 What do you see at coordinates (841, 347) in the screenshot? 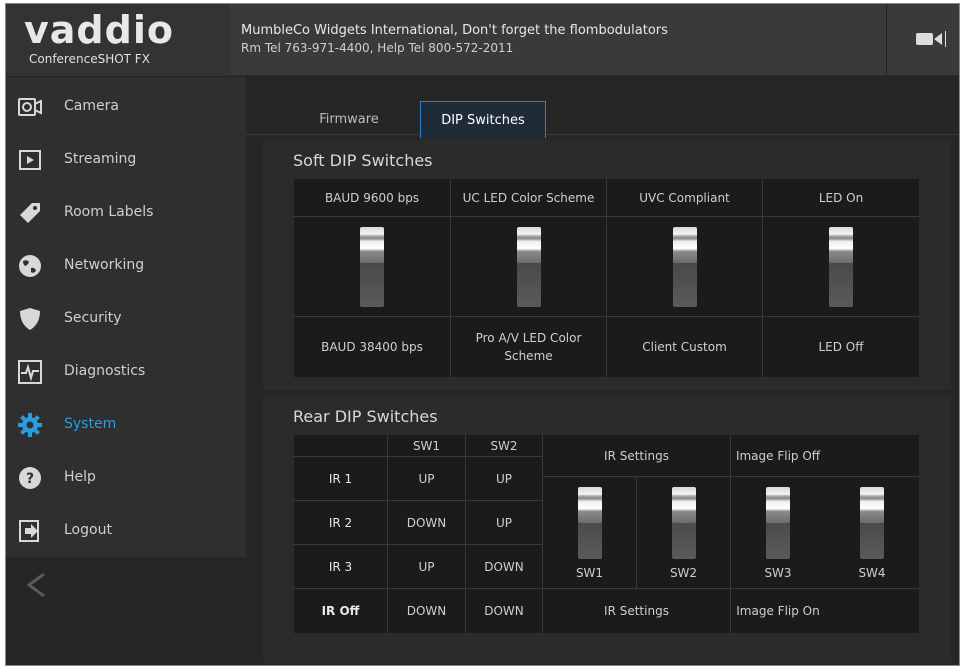
I see `soft-bottom-label: LED Off` at bounding box center [841, 347].